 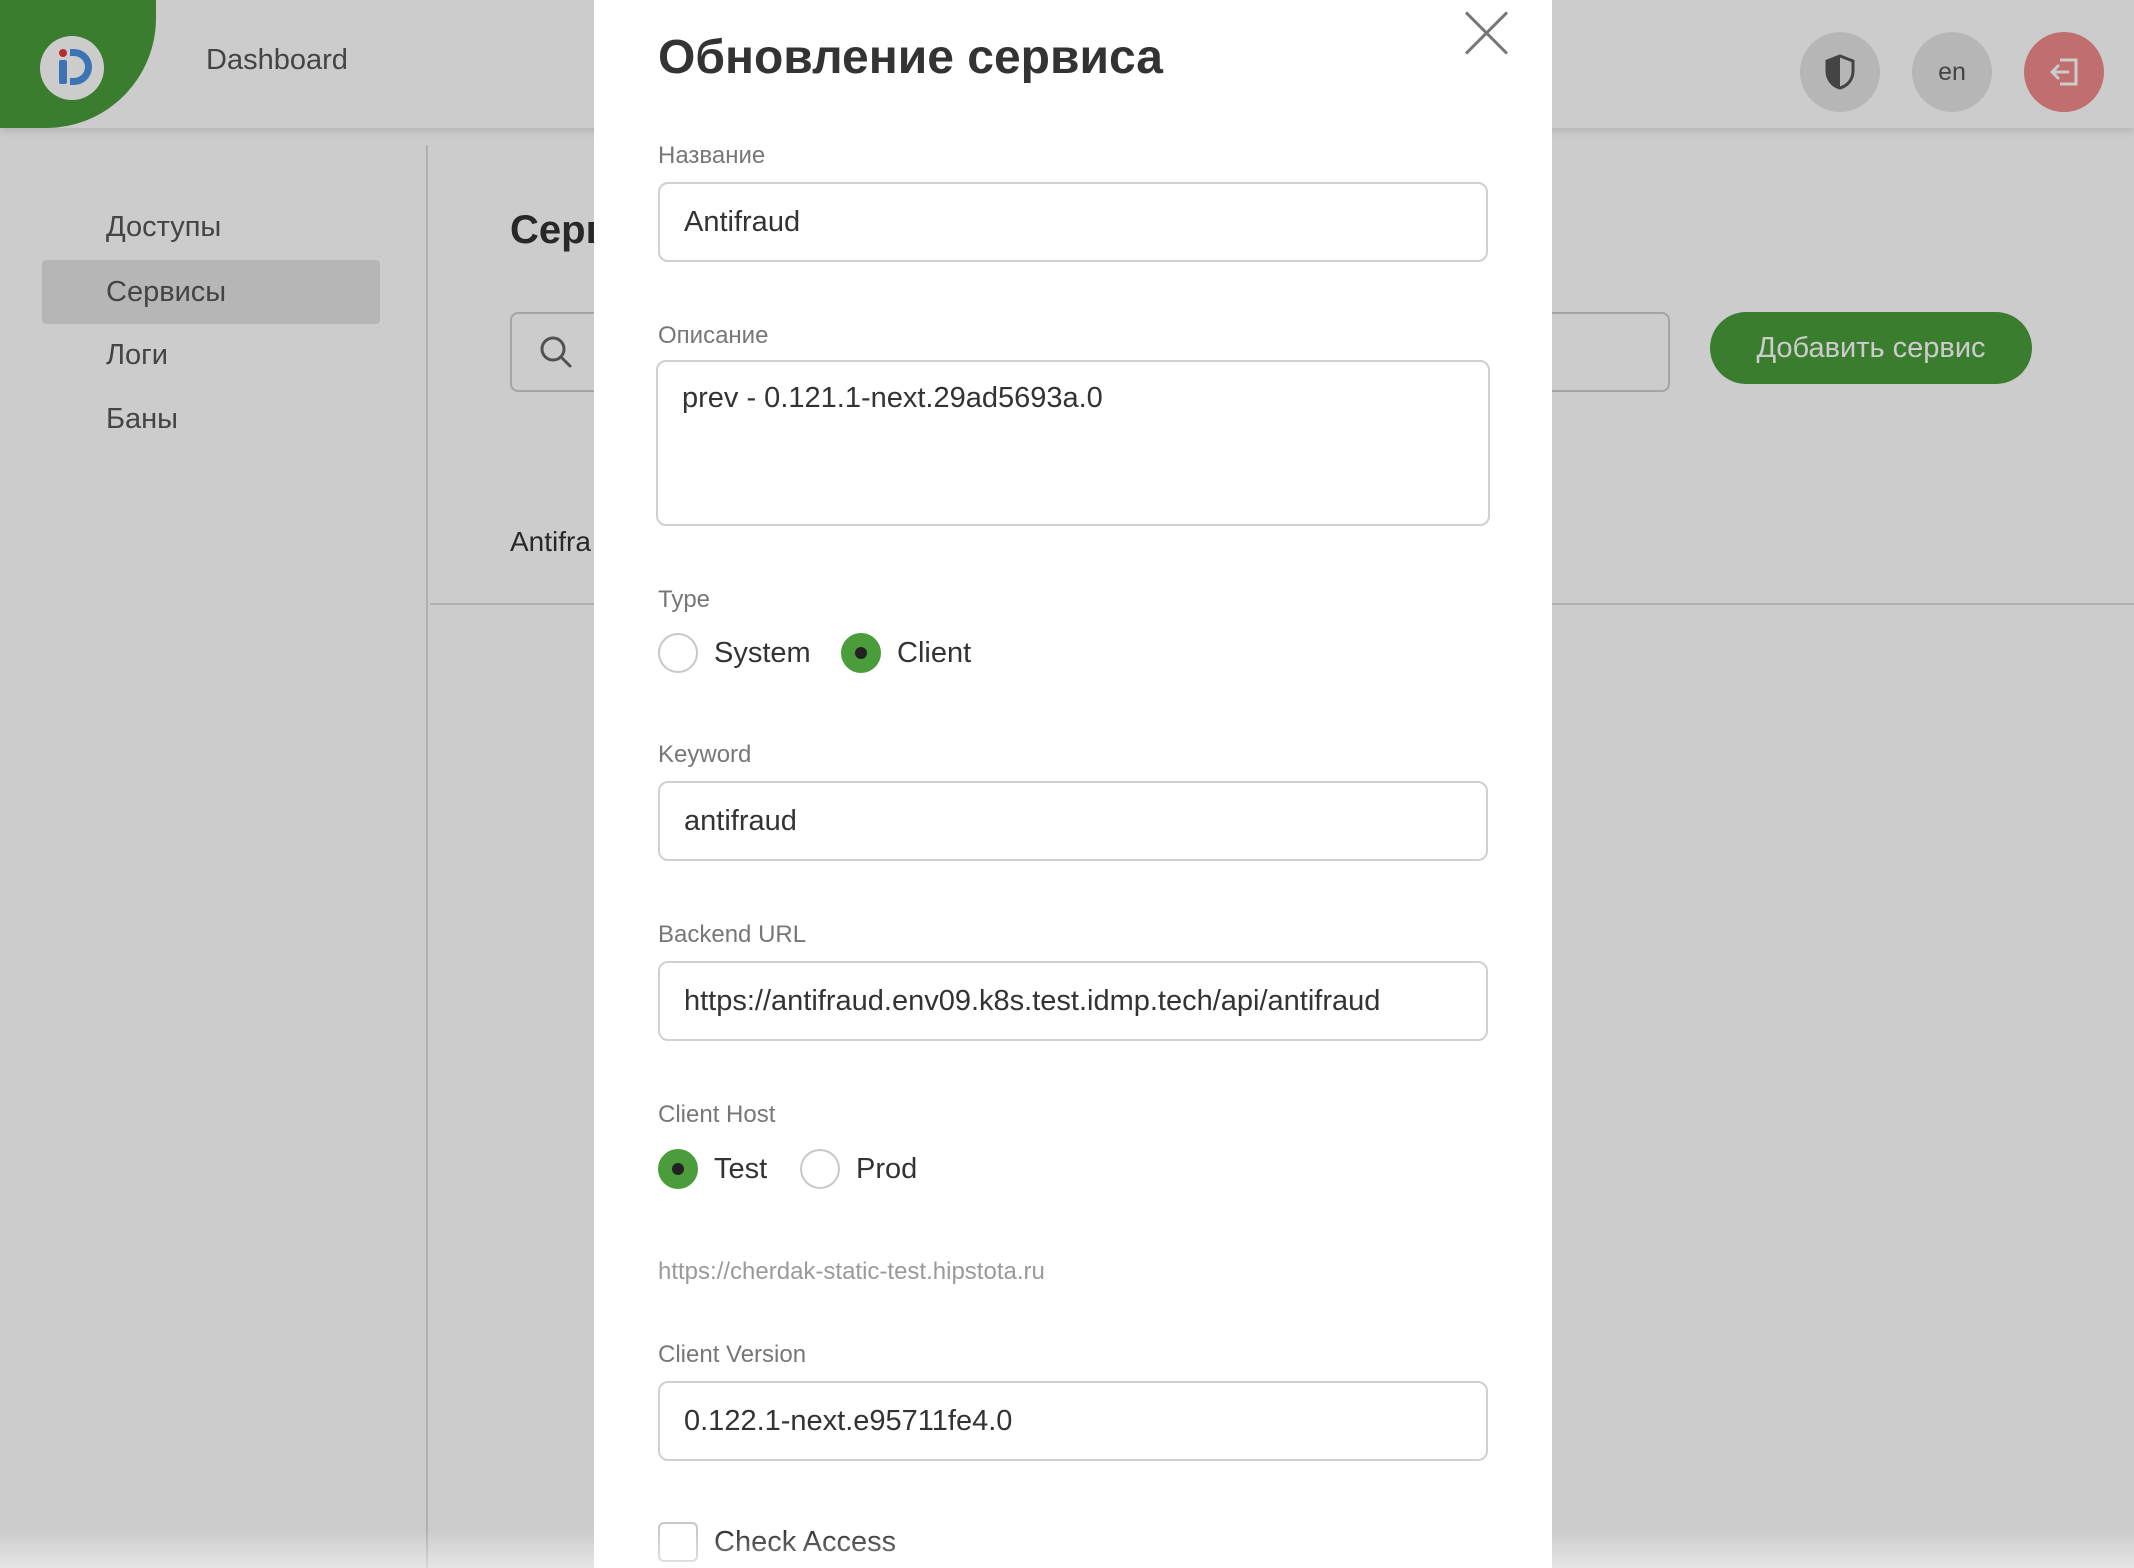 What do you see at coordinates (851, 1271) in the screenshot?
I see `client-host-url-hint: https://cherdak-static-test.hipstota.ru` at bounding box center [851, 1271].